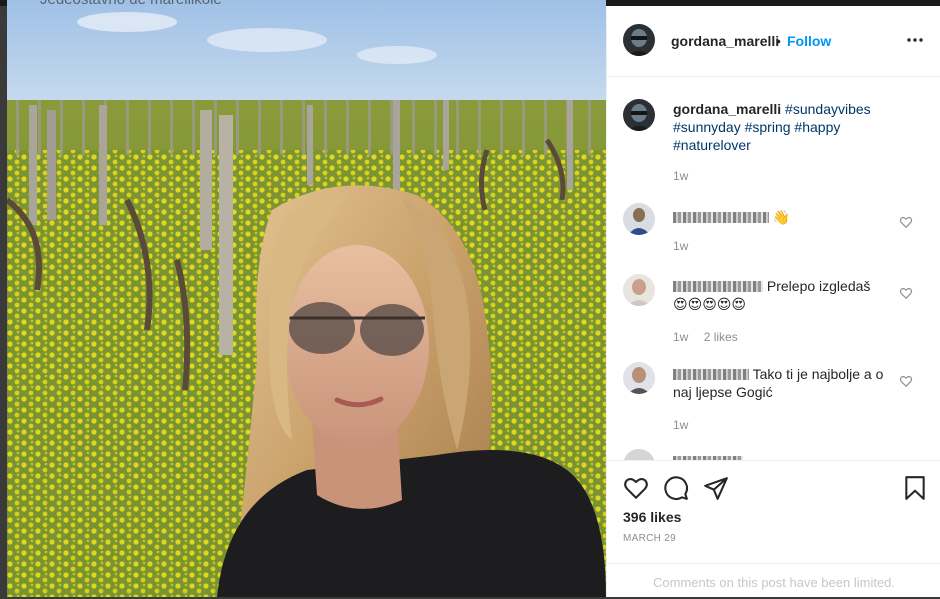  I want to click on follow-button: Follow, so click(809, 41).